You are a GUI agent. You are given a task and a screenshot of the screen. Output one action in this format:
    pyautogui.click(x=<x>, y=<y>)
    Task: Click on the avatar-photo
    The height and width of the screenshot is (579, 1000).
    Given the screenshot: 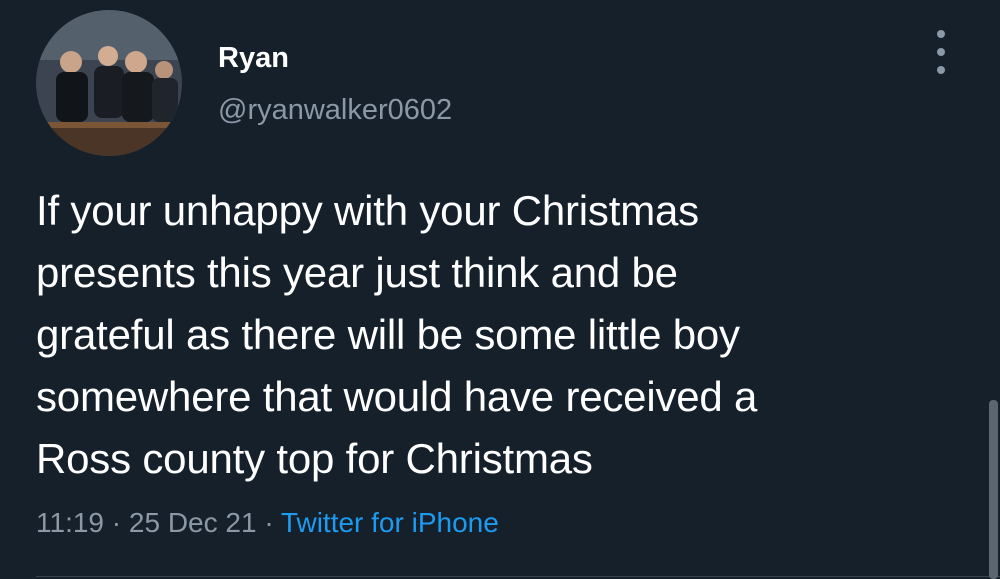 What is the action you would take?
    pyautogui.click(x=109, y=83)
    